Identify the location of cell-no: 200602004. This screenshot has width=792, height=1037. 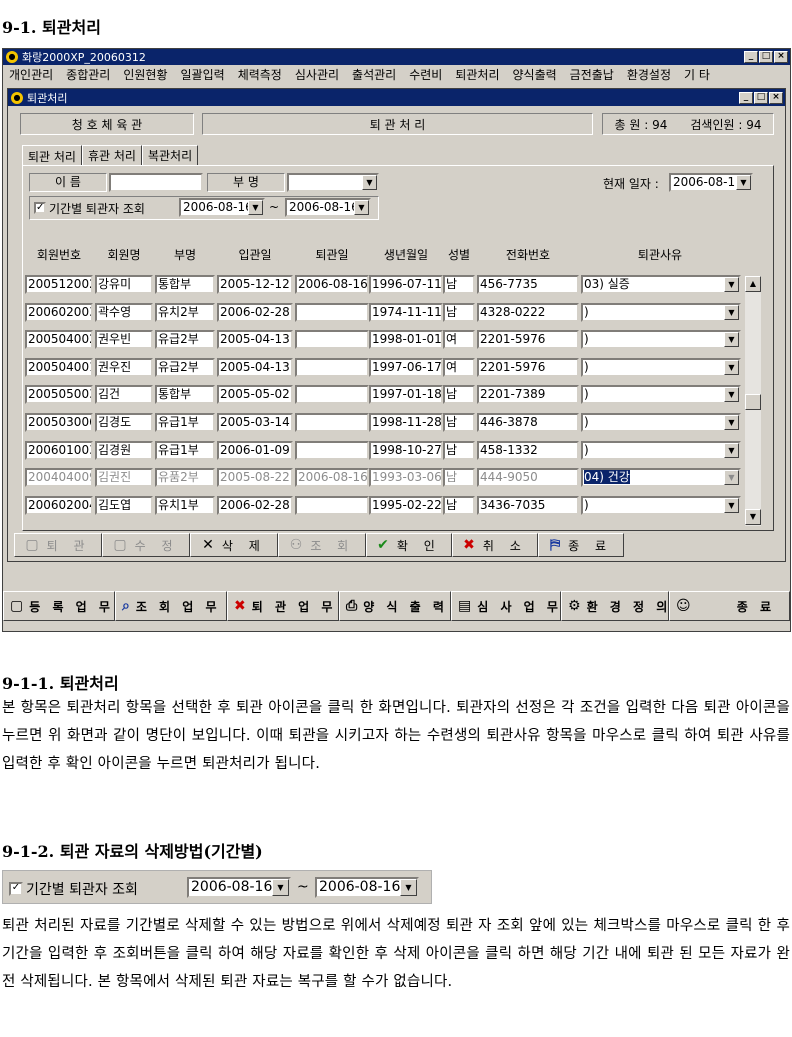
(59, 505).